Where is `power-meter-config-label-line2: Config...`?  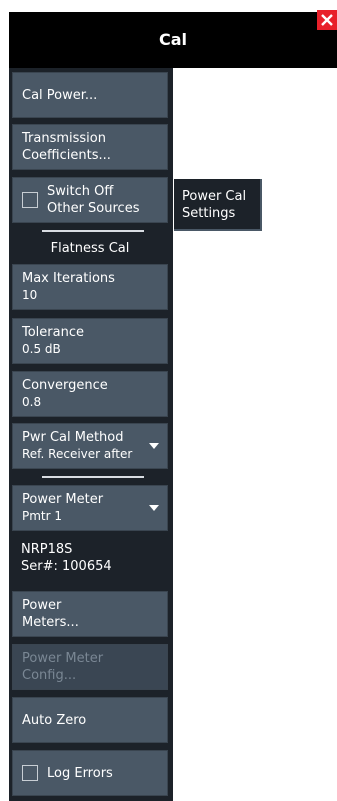
power-meter-config-label-line2: Config... is located at coordinates (49, 675).